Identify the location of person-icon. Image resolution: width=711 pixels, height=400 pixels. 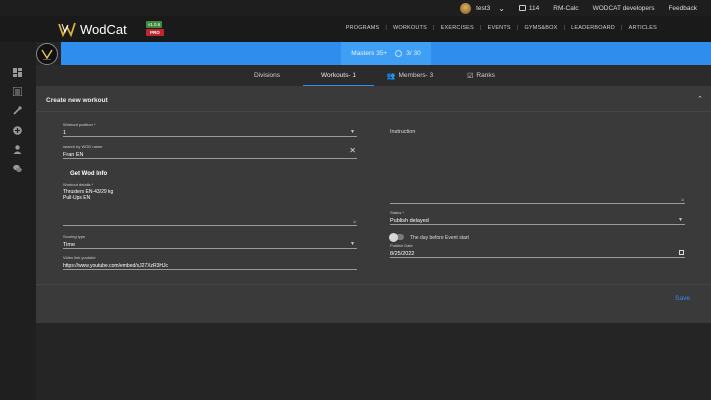
(17, 149).